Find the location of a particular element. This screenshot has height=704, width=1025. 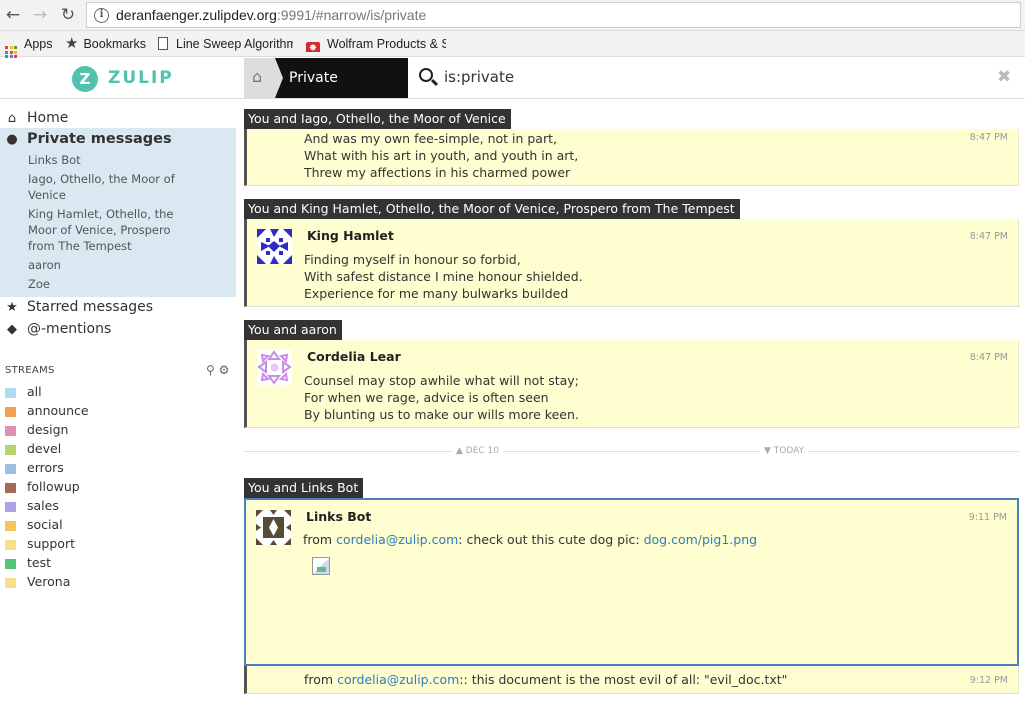

bookmark-bookmarks: ★ Bookmarks is located at coordinates (105, 44).